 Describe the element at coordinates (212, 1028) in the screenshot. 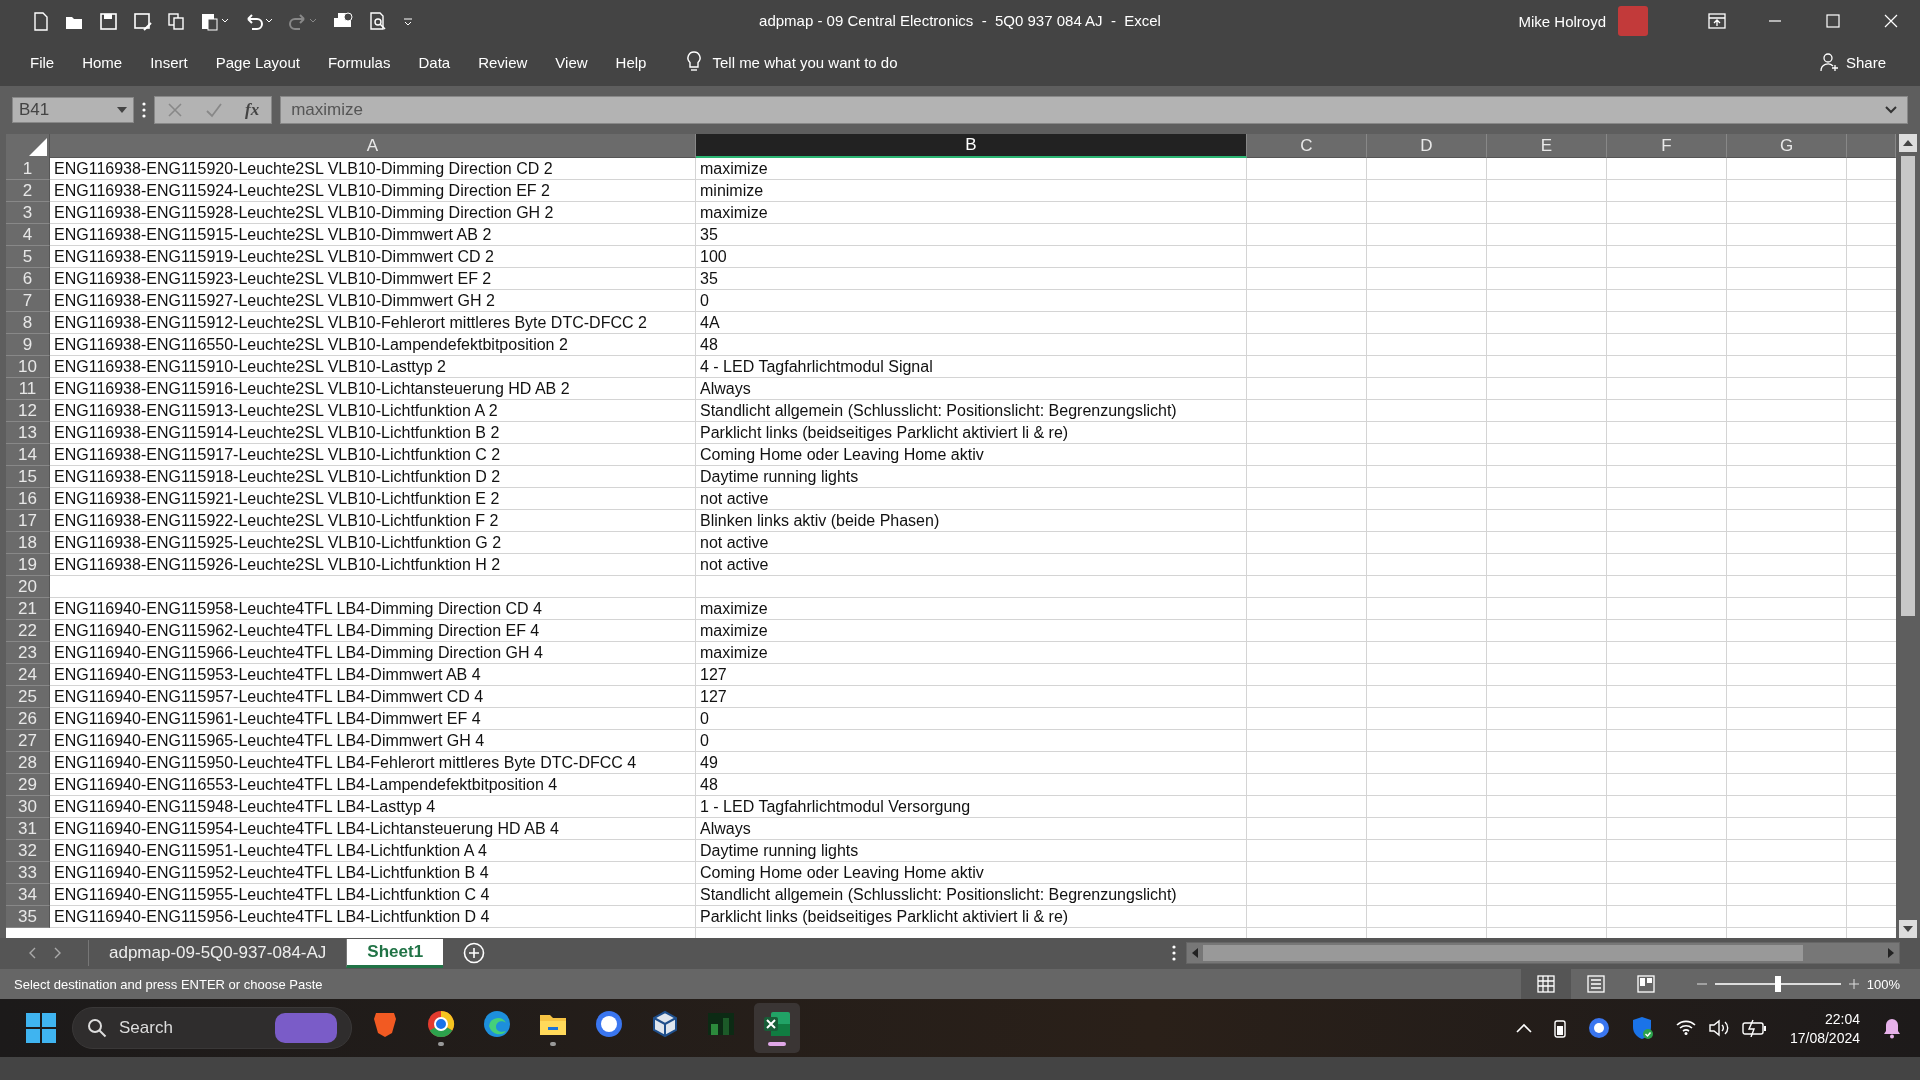

I see `taskbar-search: Search` at that location.